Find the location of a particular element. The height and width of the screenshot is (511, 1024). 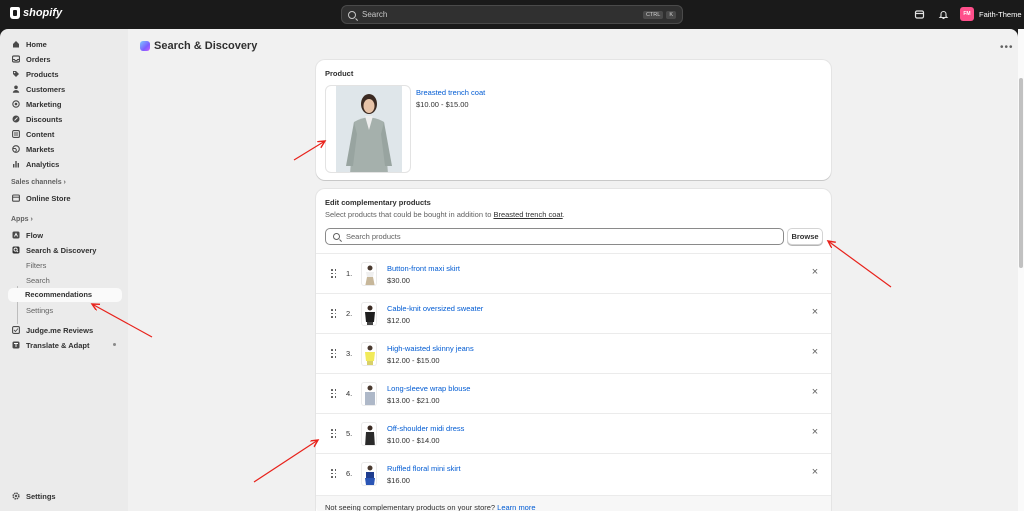

search-products-input: Search products is located at coordinates (554, 236).